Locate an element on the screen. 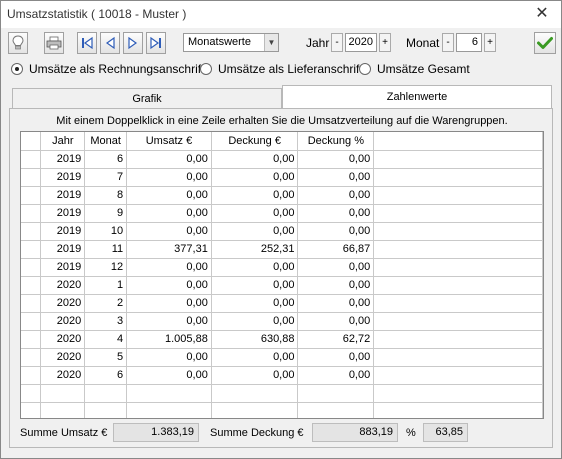  table-cell: 9 is located at coordinates (106, 213).